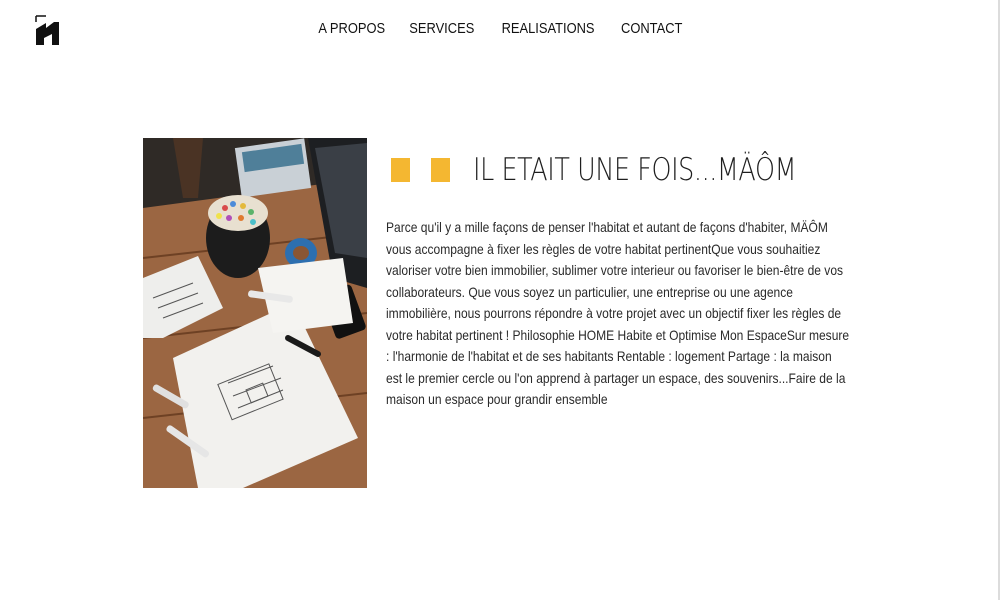 The width and height of the screenshot is (1000, 600). What do you see at coordinates (255, 313) in the screenshot?
I see `desk-architect-photo` at bounding box center [255, 313].